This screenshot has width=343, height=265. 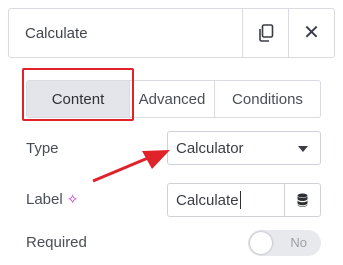 I want to click on close-icon: ✕, so click(x=311, y=33).